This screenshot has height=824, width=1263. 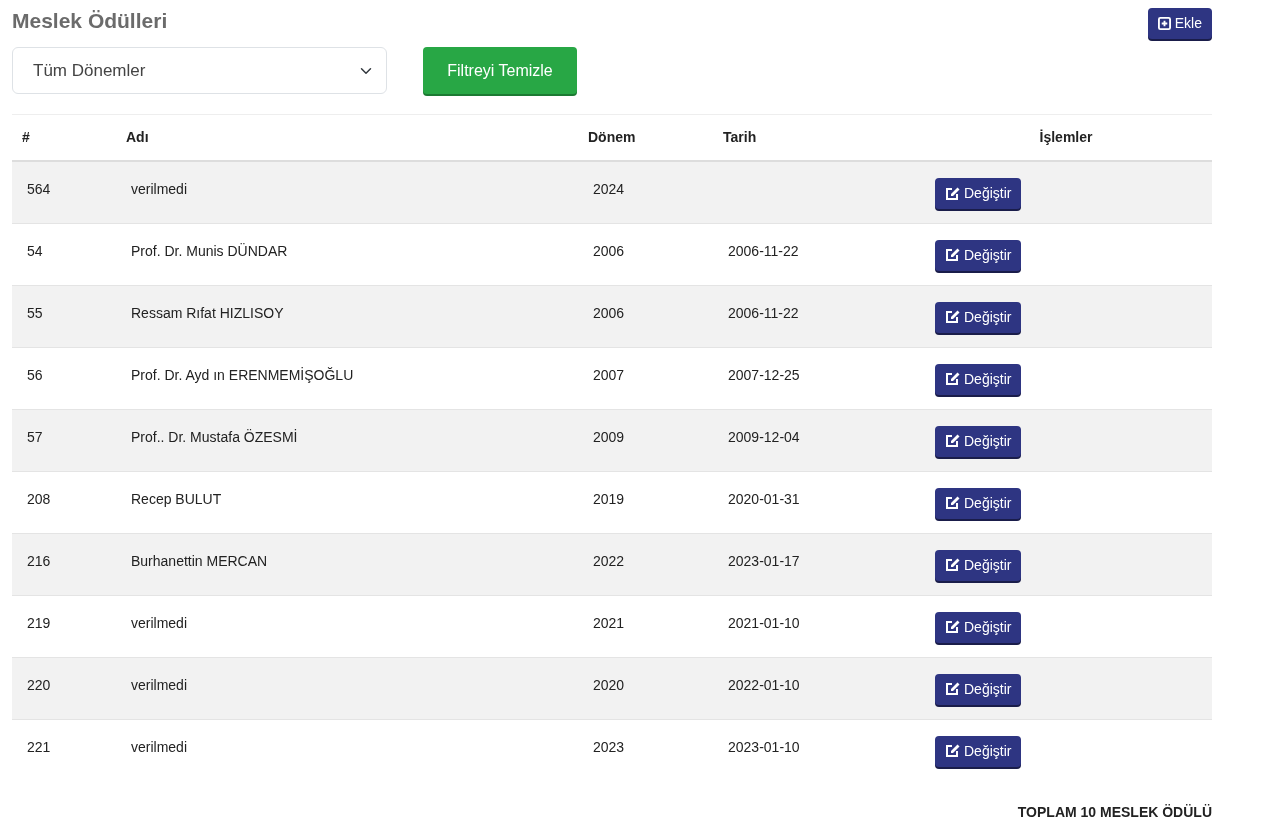 What do you see at coordinates (39, 622) in the screenshot?
I see `table-cell: 219` at bounding box center [39, 622].